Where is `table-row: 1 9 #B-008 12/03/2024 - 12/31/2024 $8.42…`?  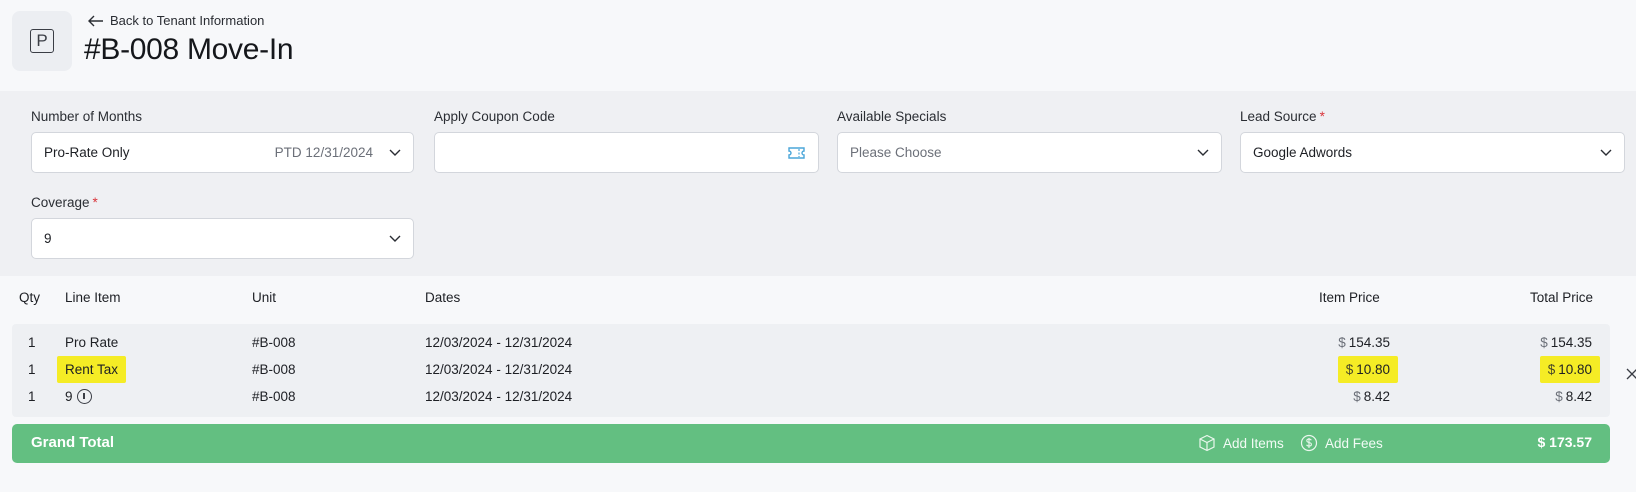
table-row: 1 9 #B-008 12/03/2024 - 12/31/2024 $8.42… is located at coordinates (811, 399).